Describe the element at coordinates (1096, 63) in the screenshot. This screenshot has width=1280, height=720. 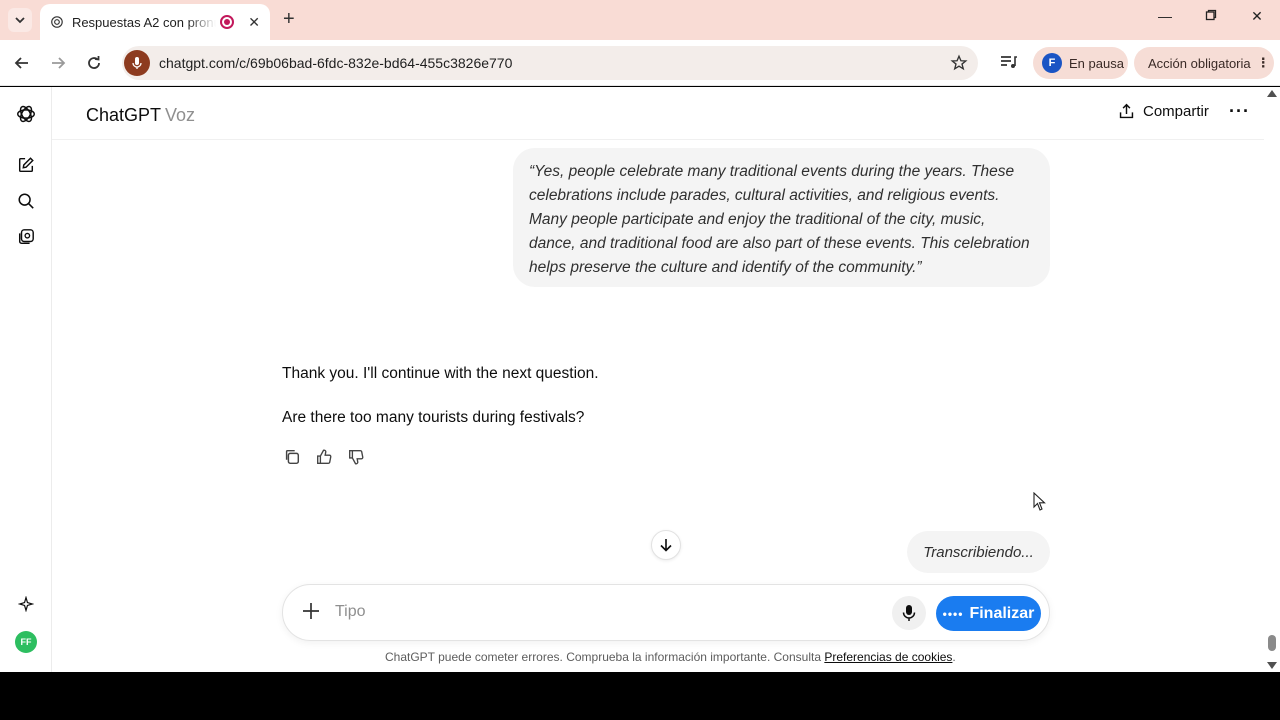
I see `profile-status: En pausa` at that location.